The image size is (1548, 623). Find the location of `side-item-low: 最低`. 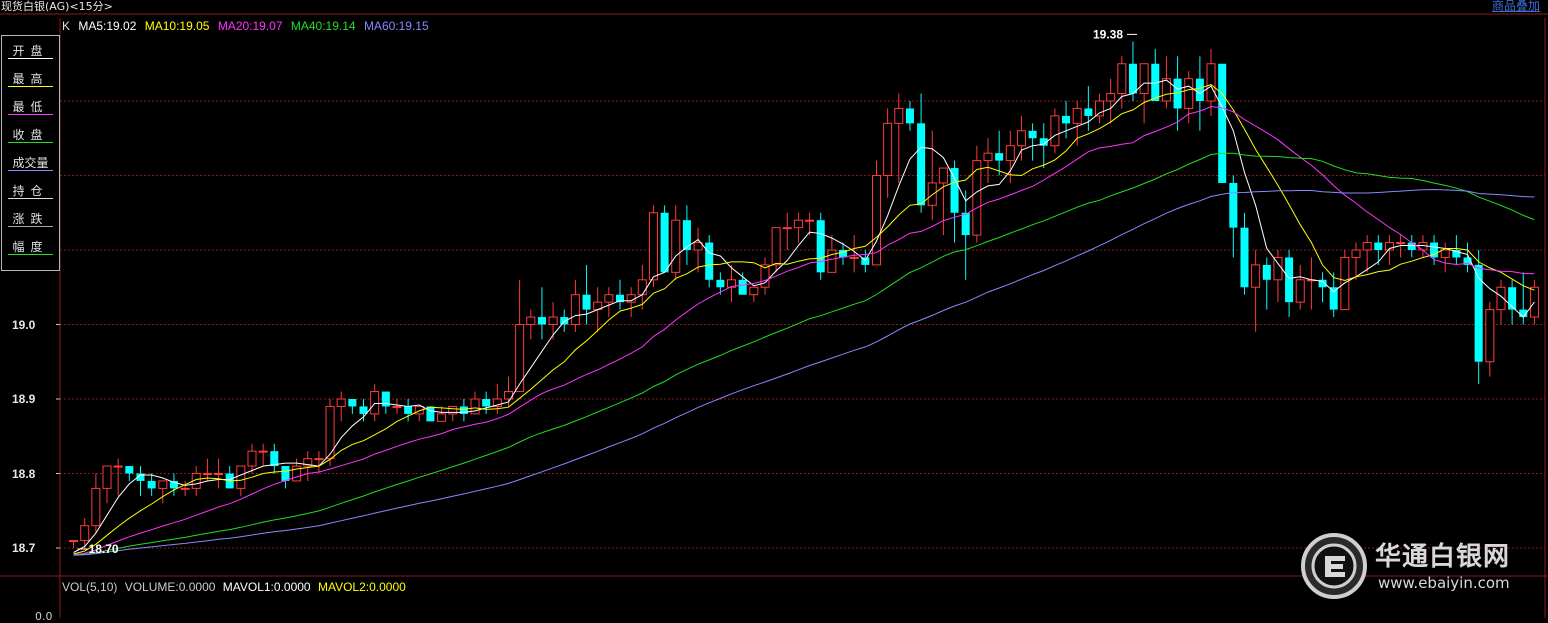

side-item-low: 最低 is located at coordinates (30, 105).